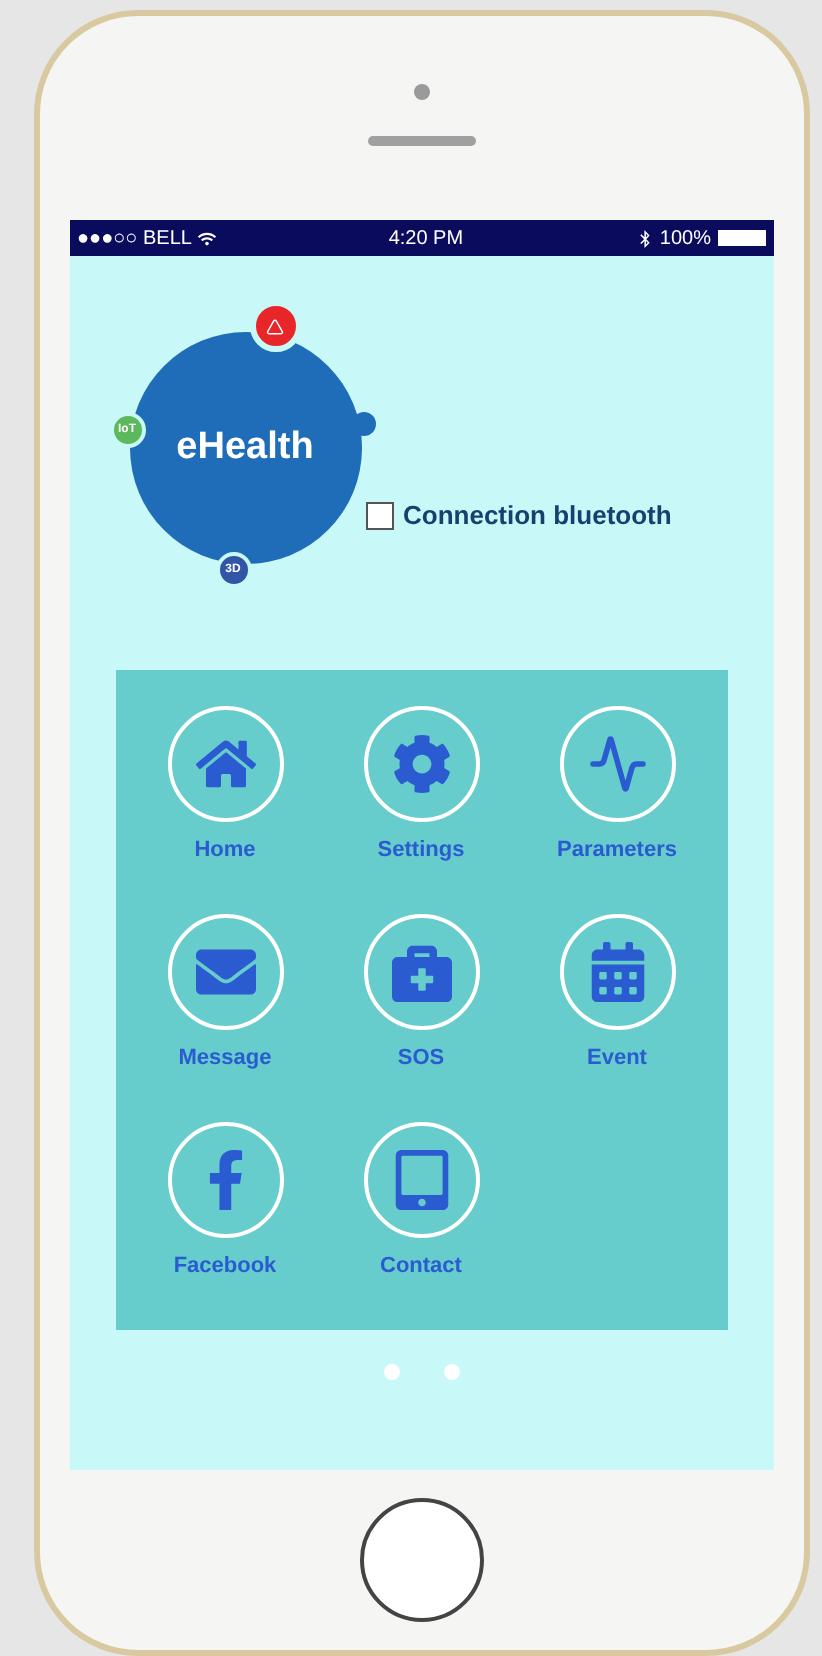 This screenshot has height=1656, width=822. I want to click on menu-item: Event, so click(617, 1010).